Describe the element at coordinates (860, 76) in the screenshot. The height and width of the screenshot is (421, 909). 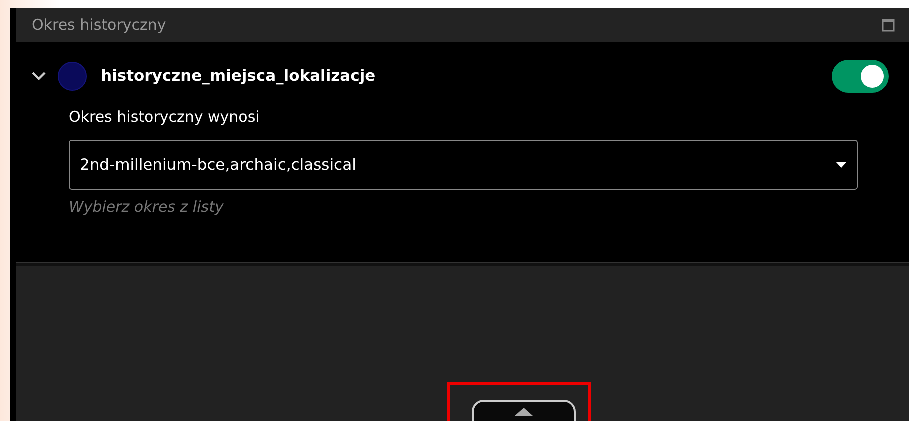
I see `visibility-toggle` at that location.